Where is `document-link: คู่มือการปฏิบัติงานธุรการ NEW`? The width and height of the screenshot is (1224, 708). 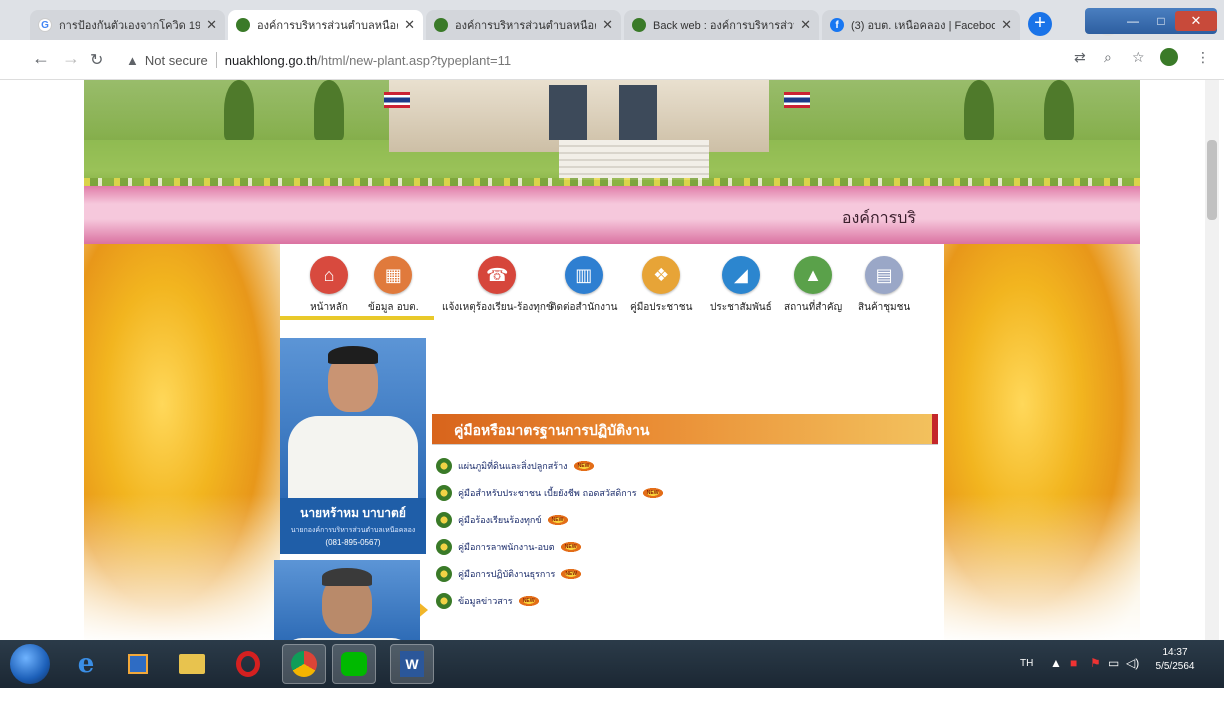
document-link: คู่มือการปฏิบัติงานธุรการ NEW is located at coordinates (686, 573).